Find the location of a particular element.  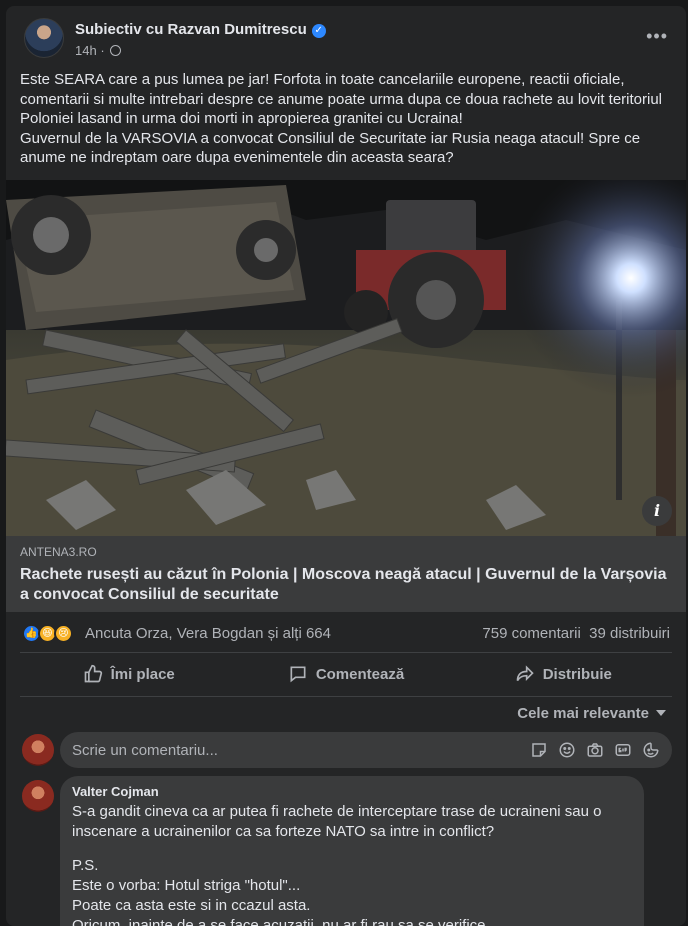

comment-button: Comentează is located at coordinates (345, 674).